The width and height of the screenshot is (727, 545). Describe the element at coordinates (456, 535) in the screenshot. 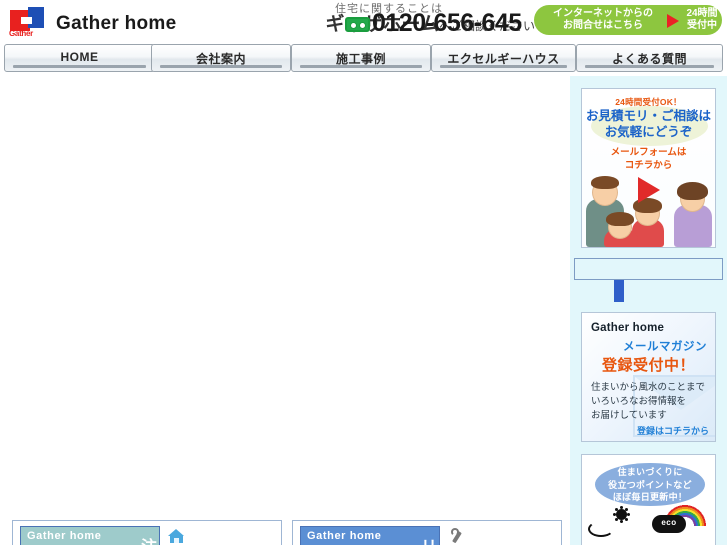

I see `wrench-icon` at that location.